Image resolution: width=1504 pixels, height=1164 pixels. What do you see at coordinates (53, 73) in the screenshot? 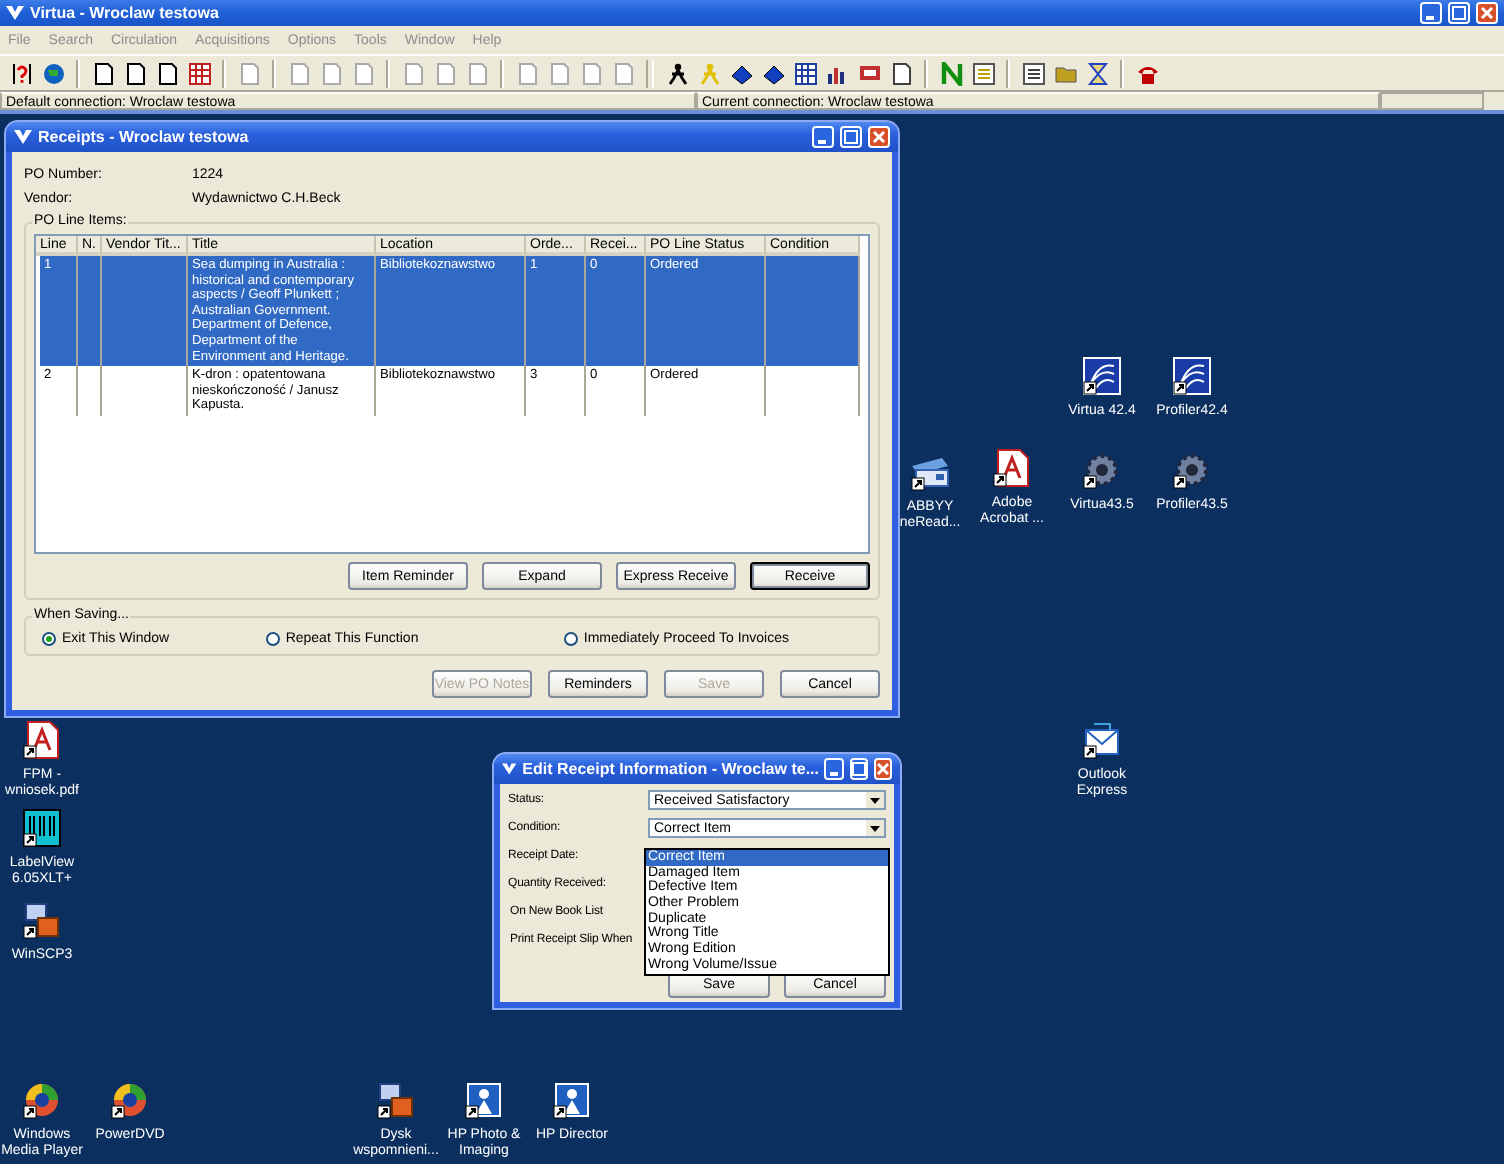
I see `globe-icon` at bounding box center [53, 73].